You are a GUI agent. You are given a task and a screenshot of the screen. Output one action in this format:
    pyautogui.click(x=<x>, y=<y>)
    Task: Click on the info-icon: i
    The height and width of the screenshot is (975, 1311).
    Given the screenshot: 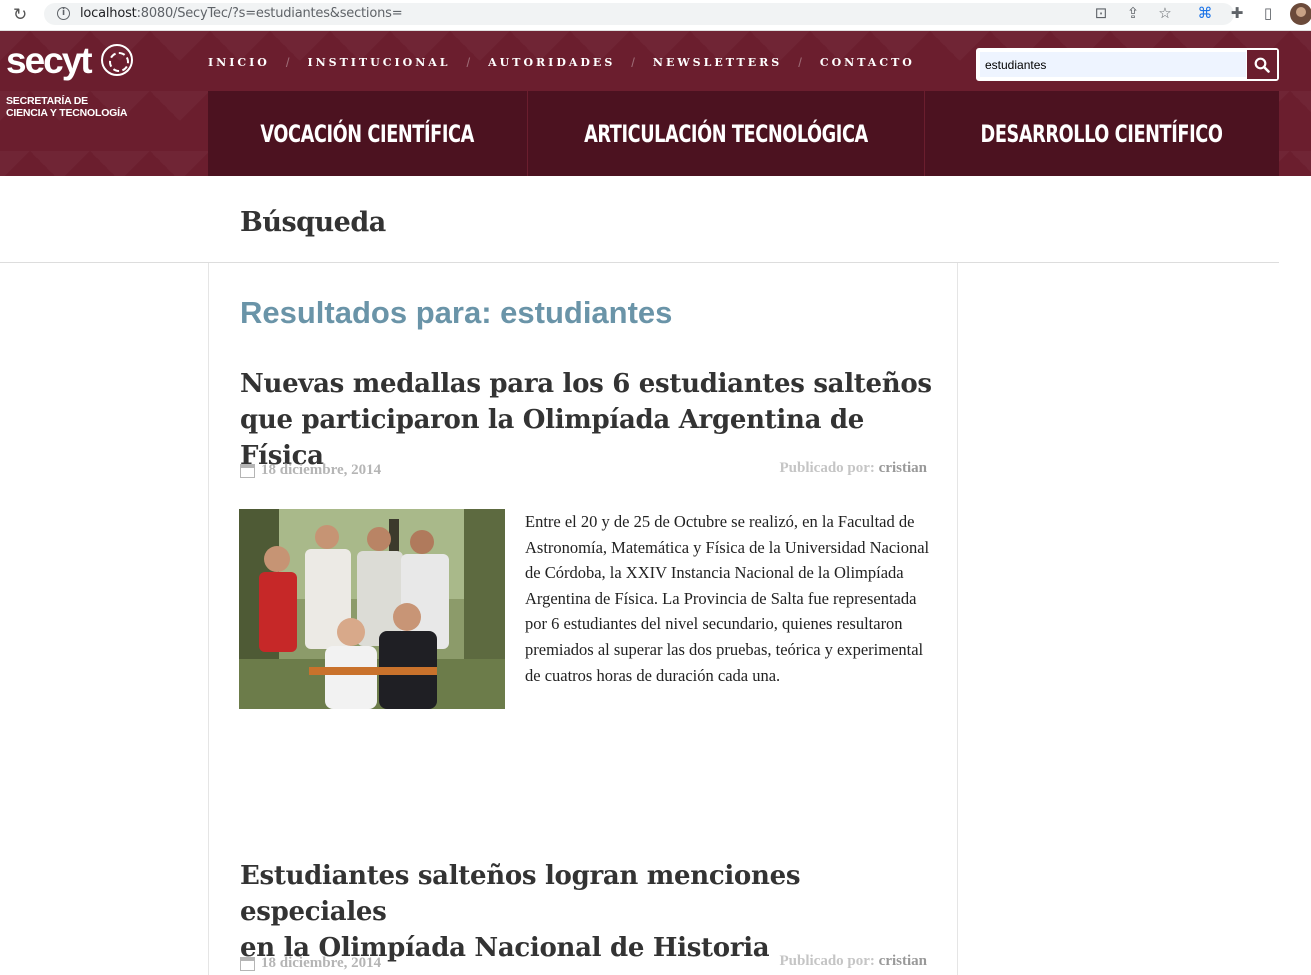 What is the action you would take?
    pyautogui.click(x=63, y=13)
    